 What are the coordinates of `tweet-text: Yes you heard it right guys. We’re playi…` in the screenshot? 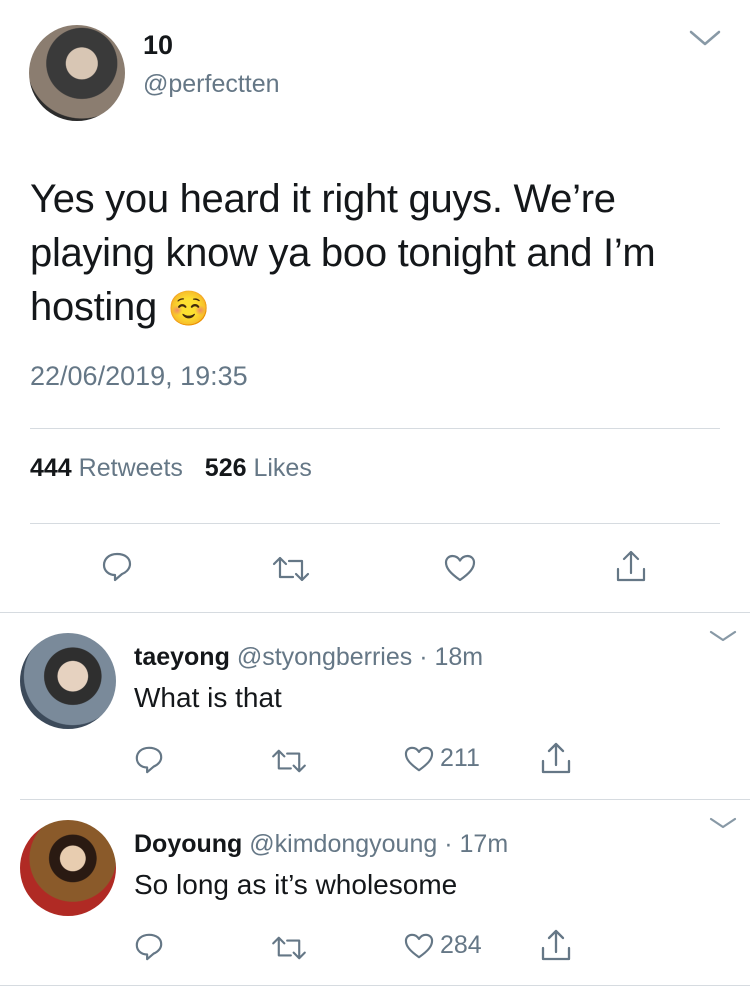 It's located at (343, 253).